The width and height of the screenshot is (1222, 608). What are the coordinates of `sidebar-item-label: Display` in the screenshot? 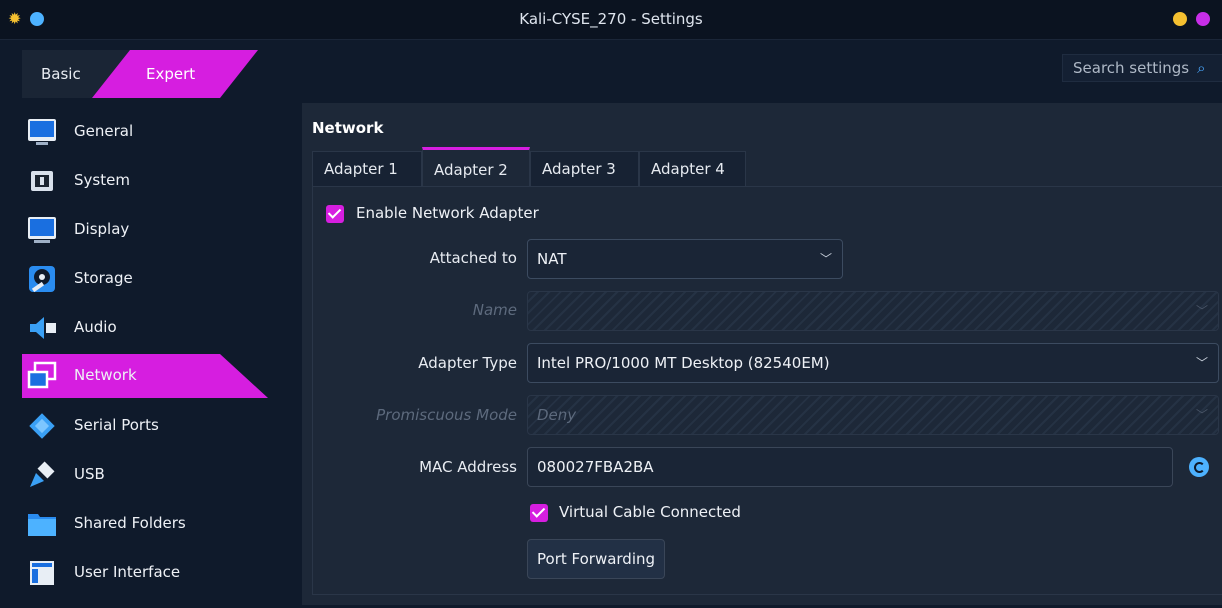 It's located at (102, 229).